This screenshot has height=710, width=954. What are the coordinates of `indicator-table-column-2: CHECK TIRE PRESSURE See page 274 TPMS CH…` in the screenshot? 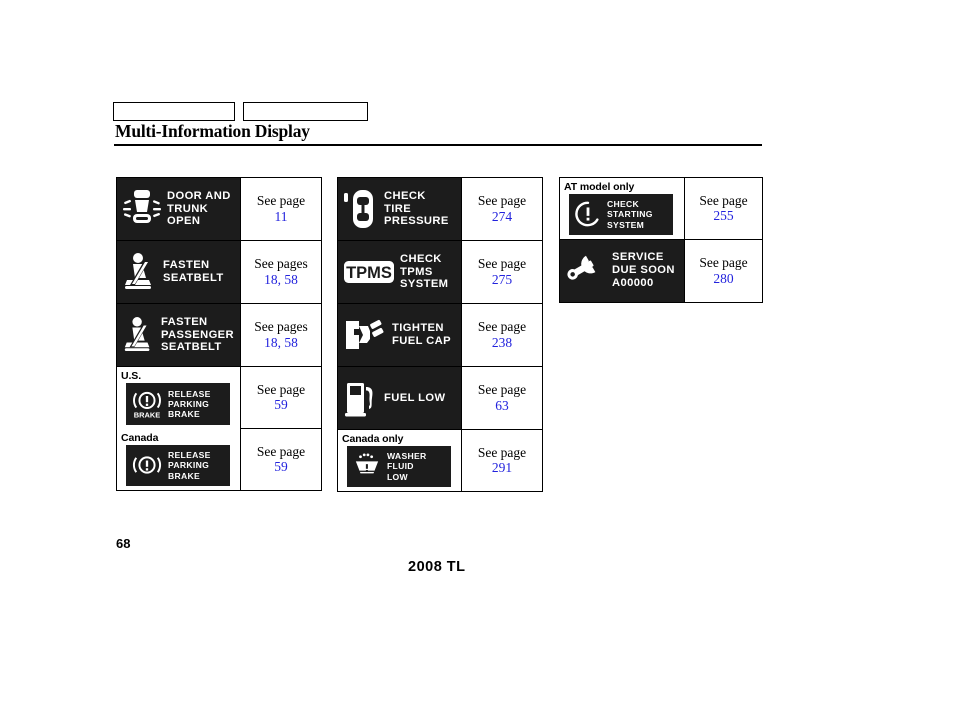 It's located at (440, 334).